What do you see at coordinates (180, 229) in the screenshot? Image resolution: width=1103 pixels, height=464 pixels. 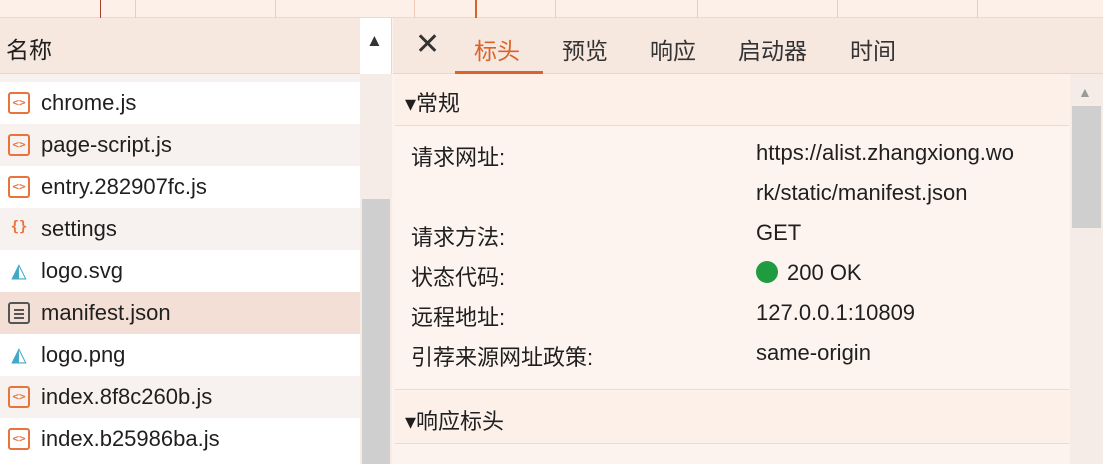 I see `list-item: {} settings` at bounding box center [180, 229].